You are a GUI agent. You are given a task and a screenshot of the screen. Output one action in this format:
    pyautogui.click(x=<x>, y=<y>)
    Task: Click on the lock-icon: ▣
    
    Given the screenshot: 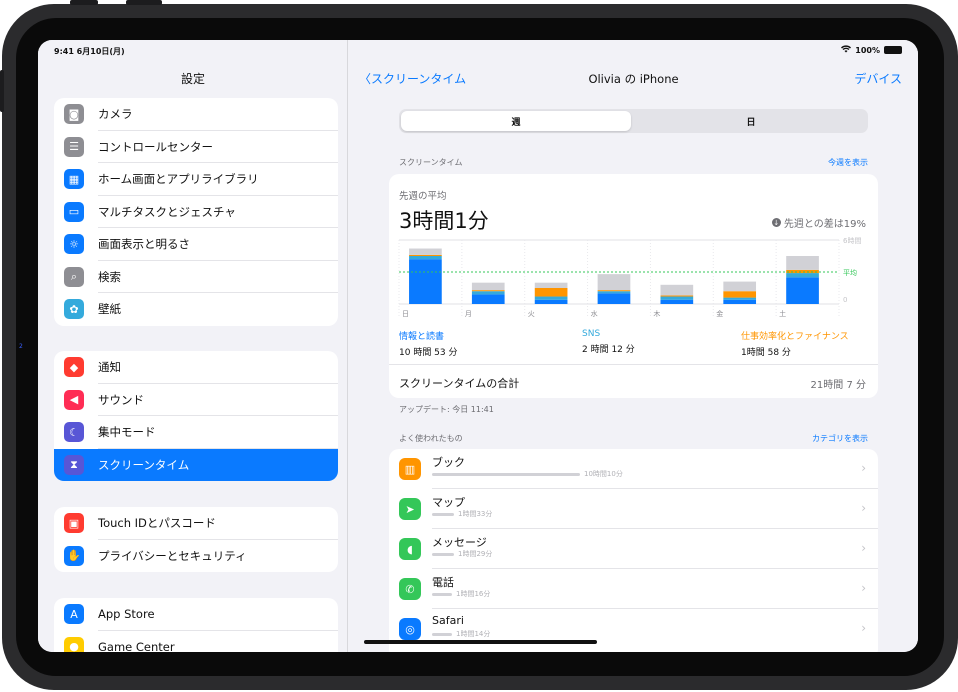 What is the action you would take?
    pyautogui.click(x=74, y=523)
    